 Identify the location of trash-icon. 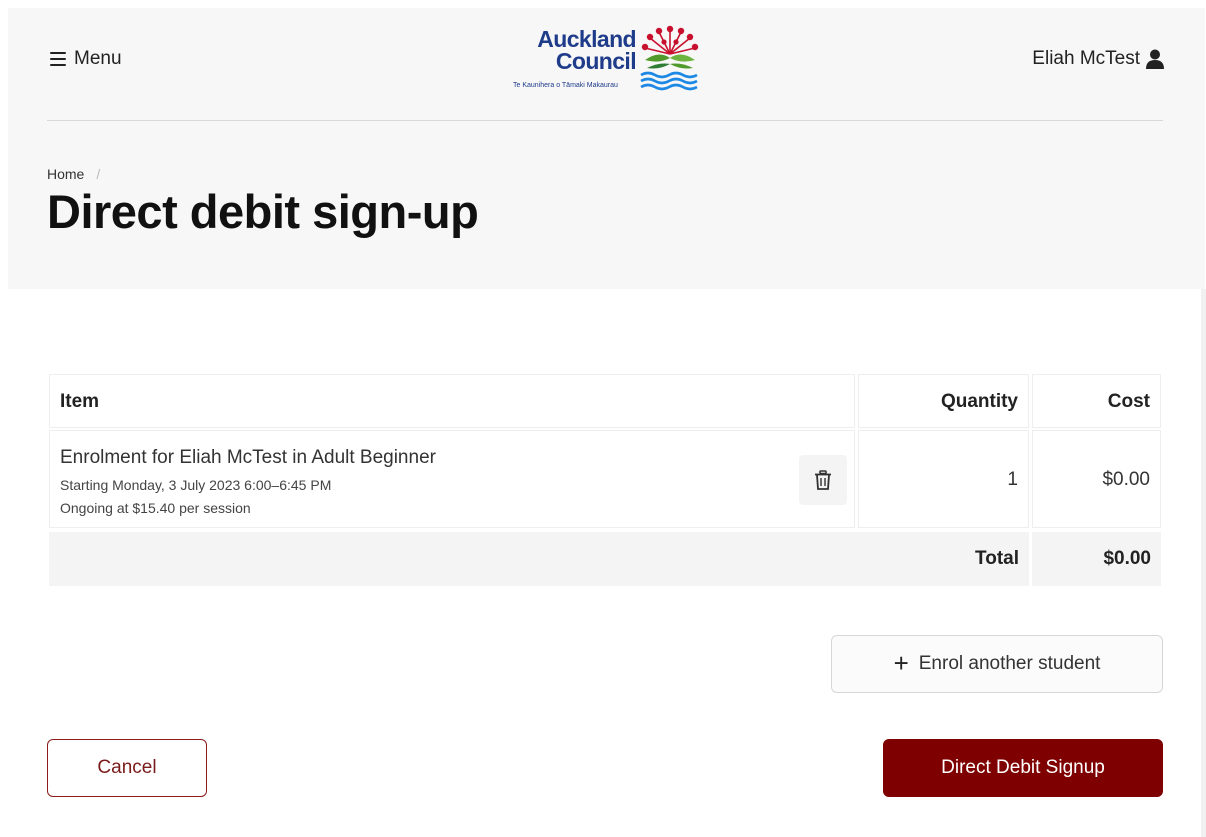
(823, 480).